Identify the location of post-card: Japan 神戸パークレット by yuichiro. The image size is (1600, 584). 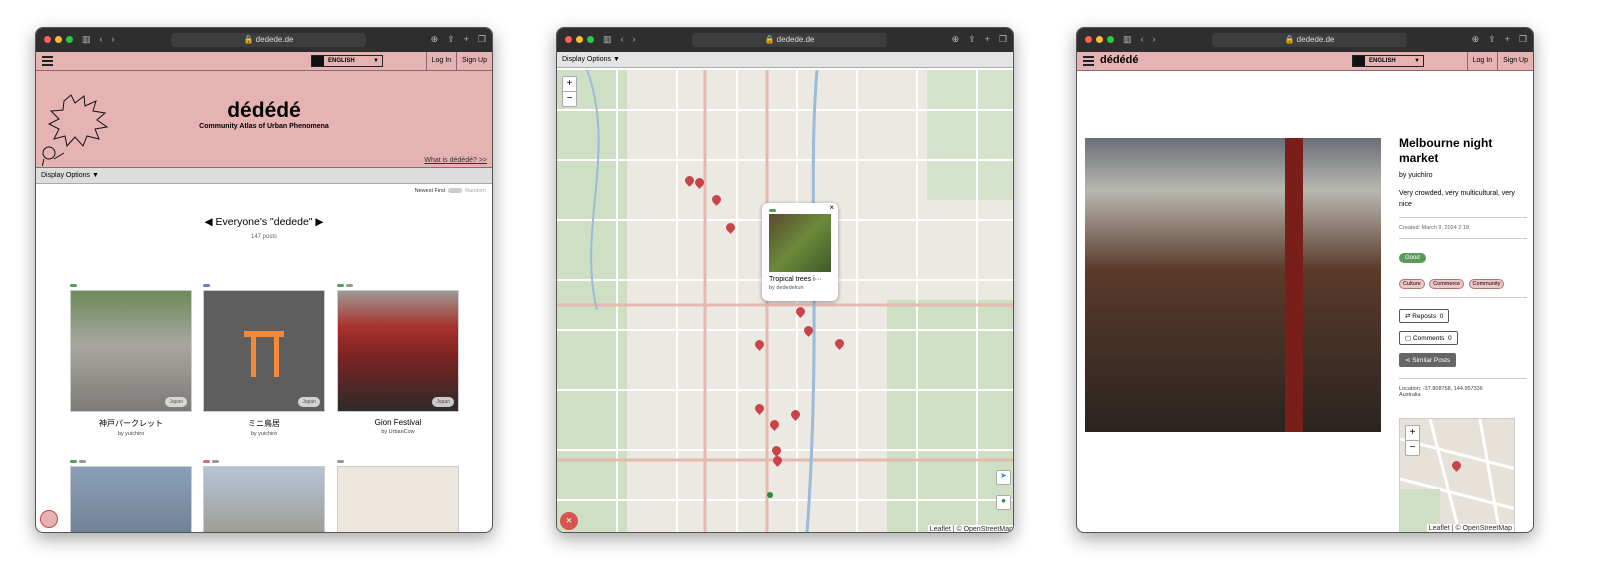
(131, 360).